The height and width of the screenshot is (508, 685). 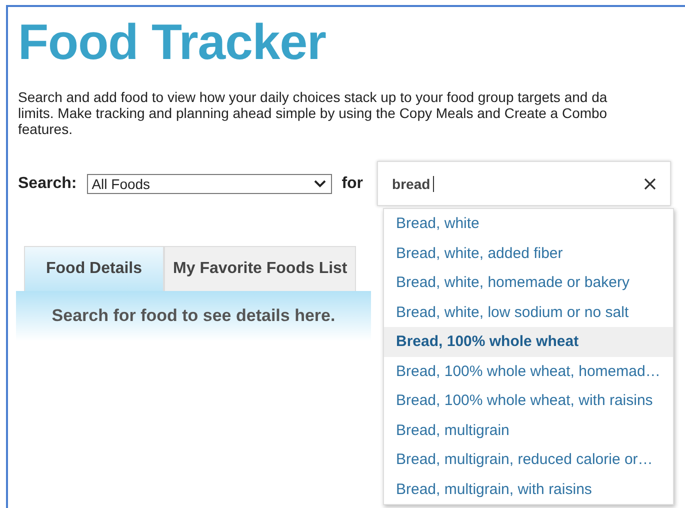 I want to click on close-icon, so click(x=650, y=184).